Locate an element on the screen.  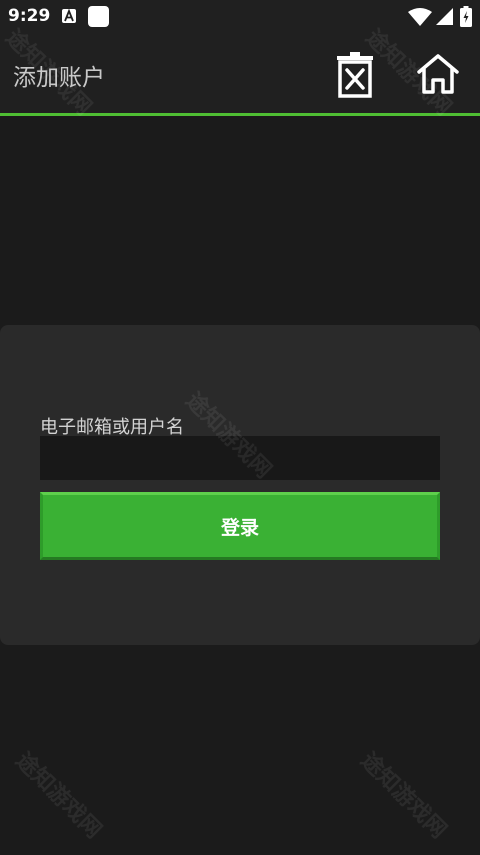
login-button-label: 登录 is located at coordinates (239, 527).